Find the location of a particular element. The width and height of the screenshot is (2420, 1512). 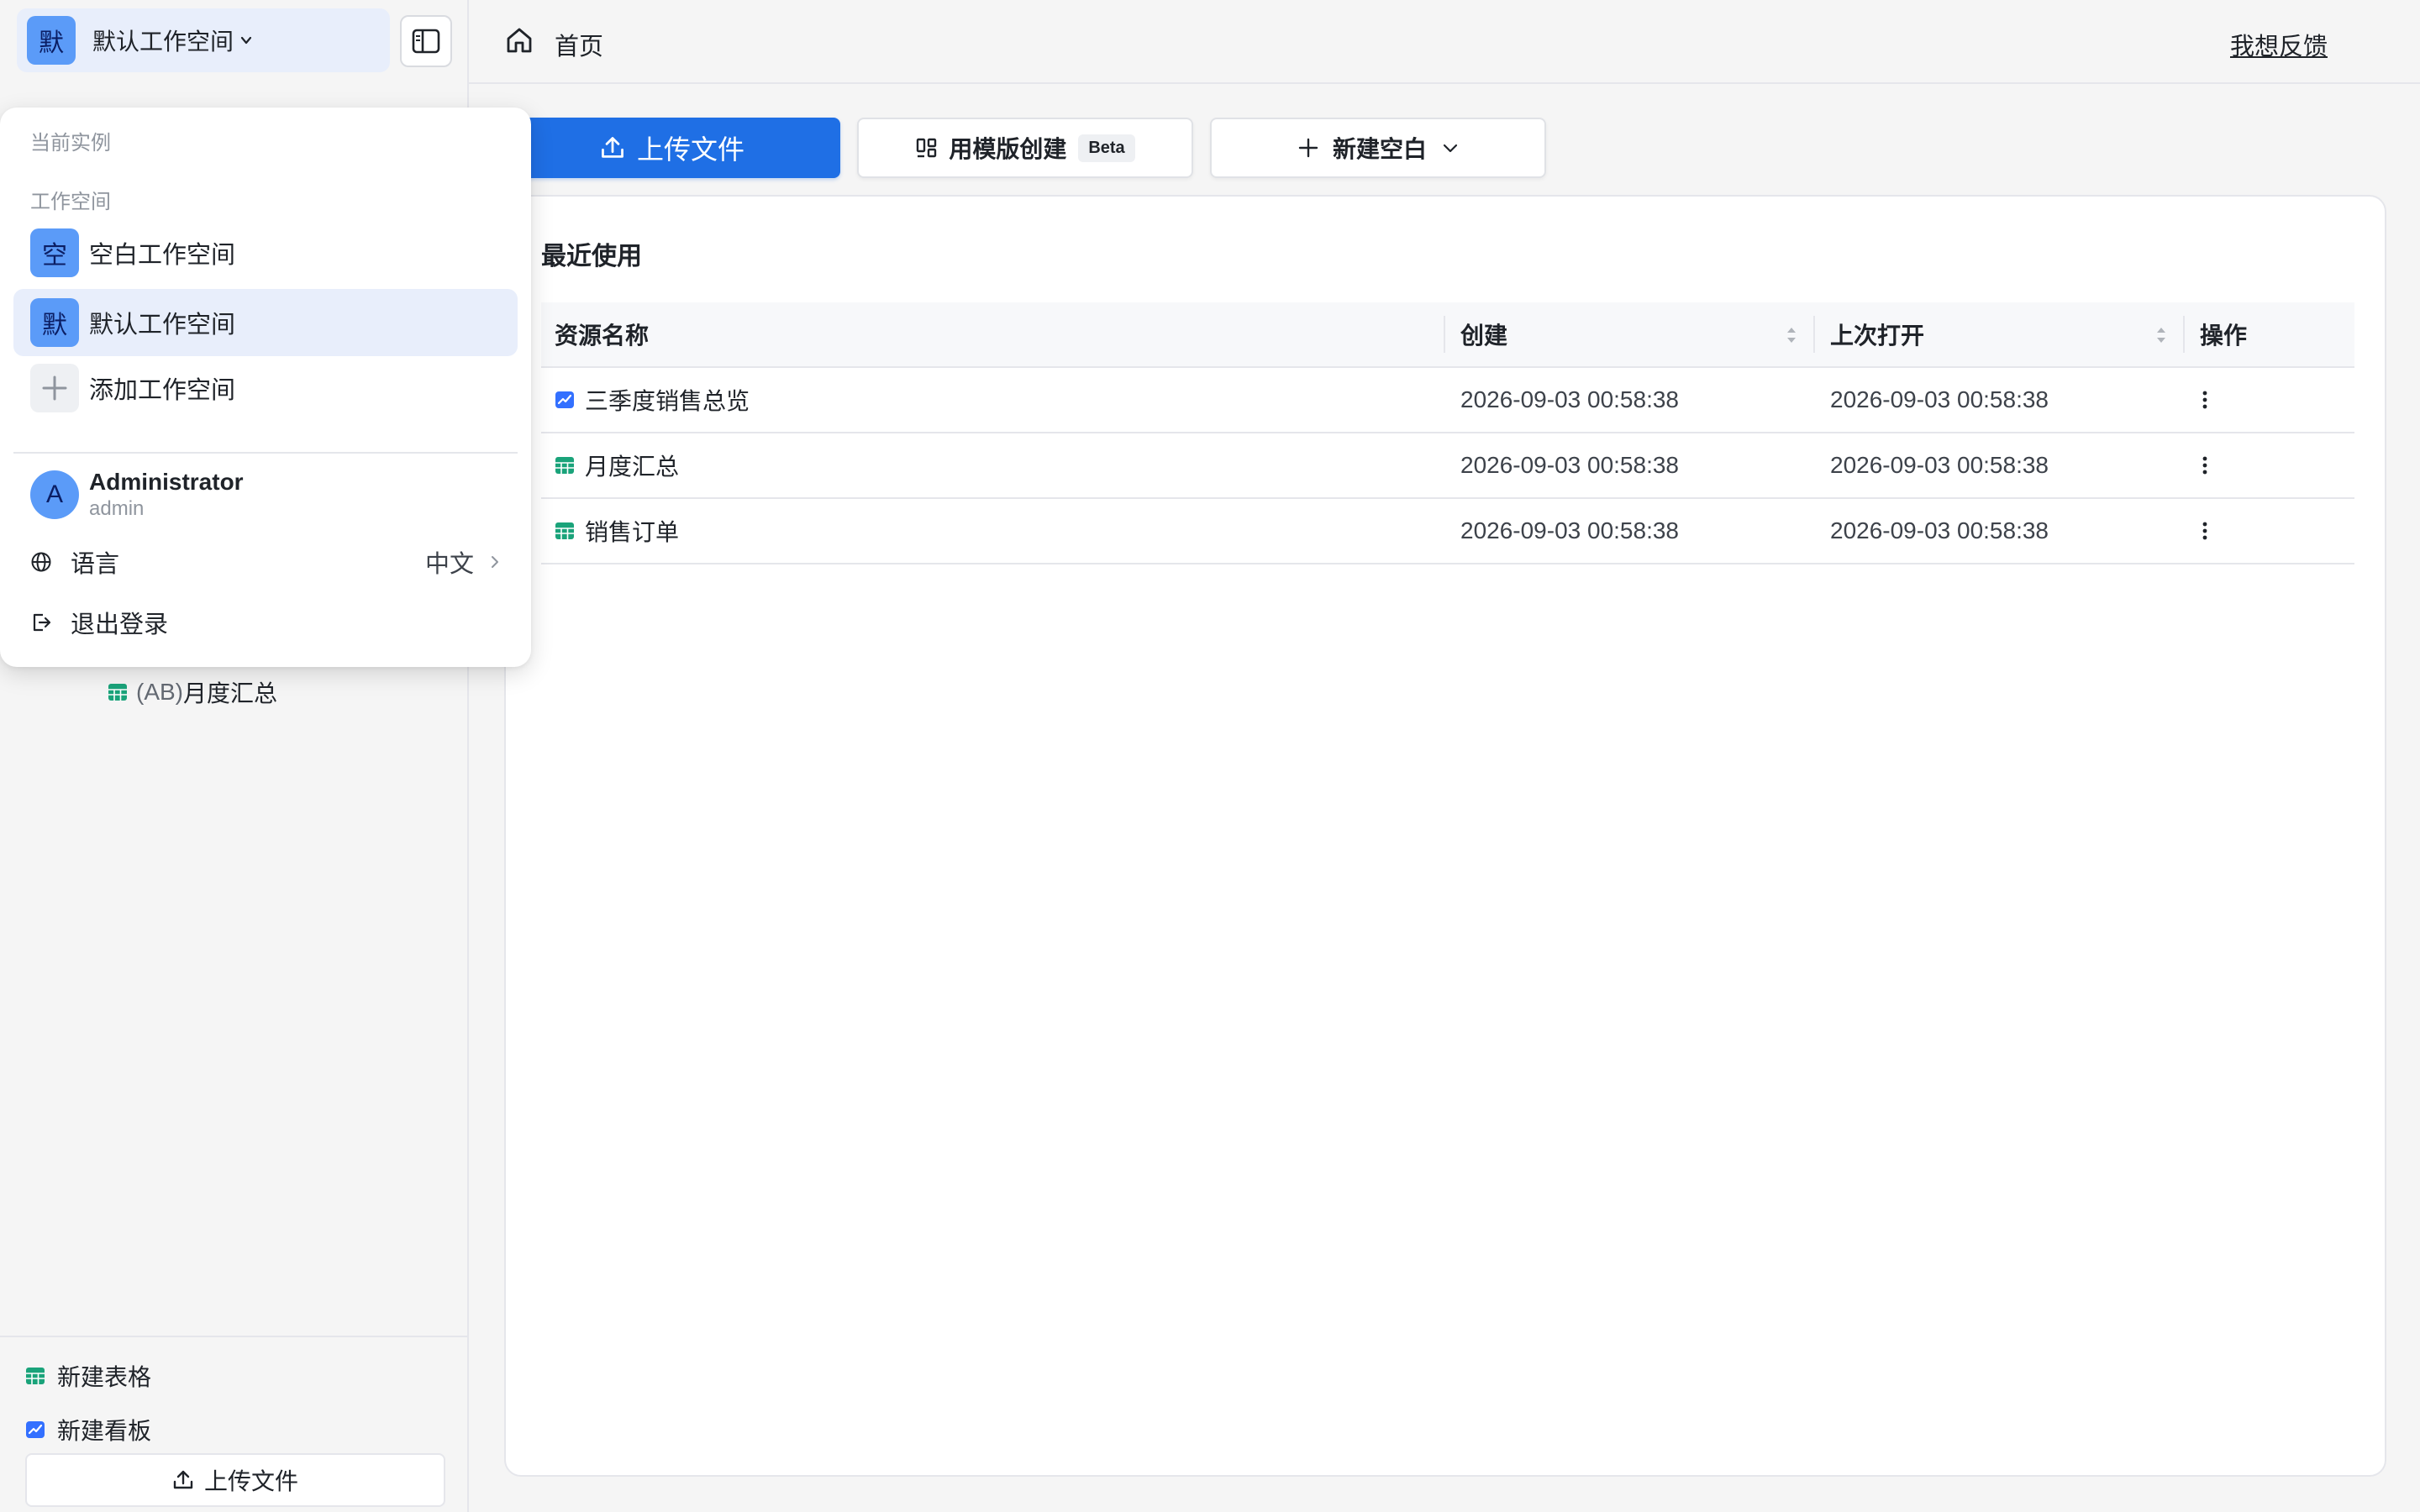

resource-name: 月度汇总 is located at coordinates (632, 467).